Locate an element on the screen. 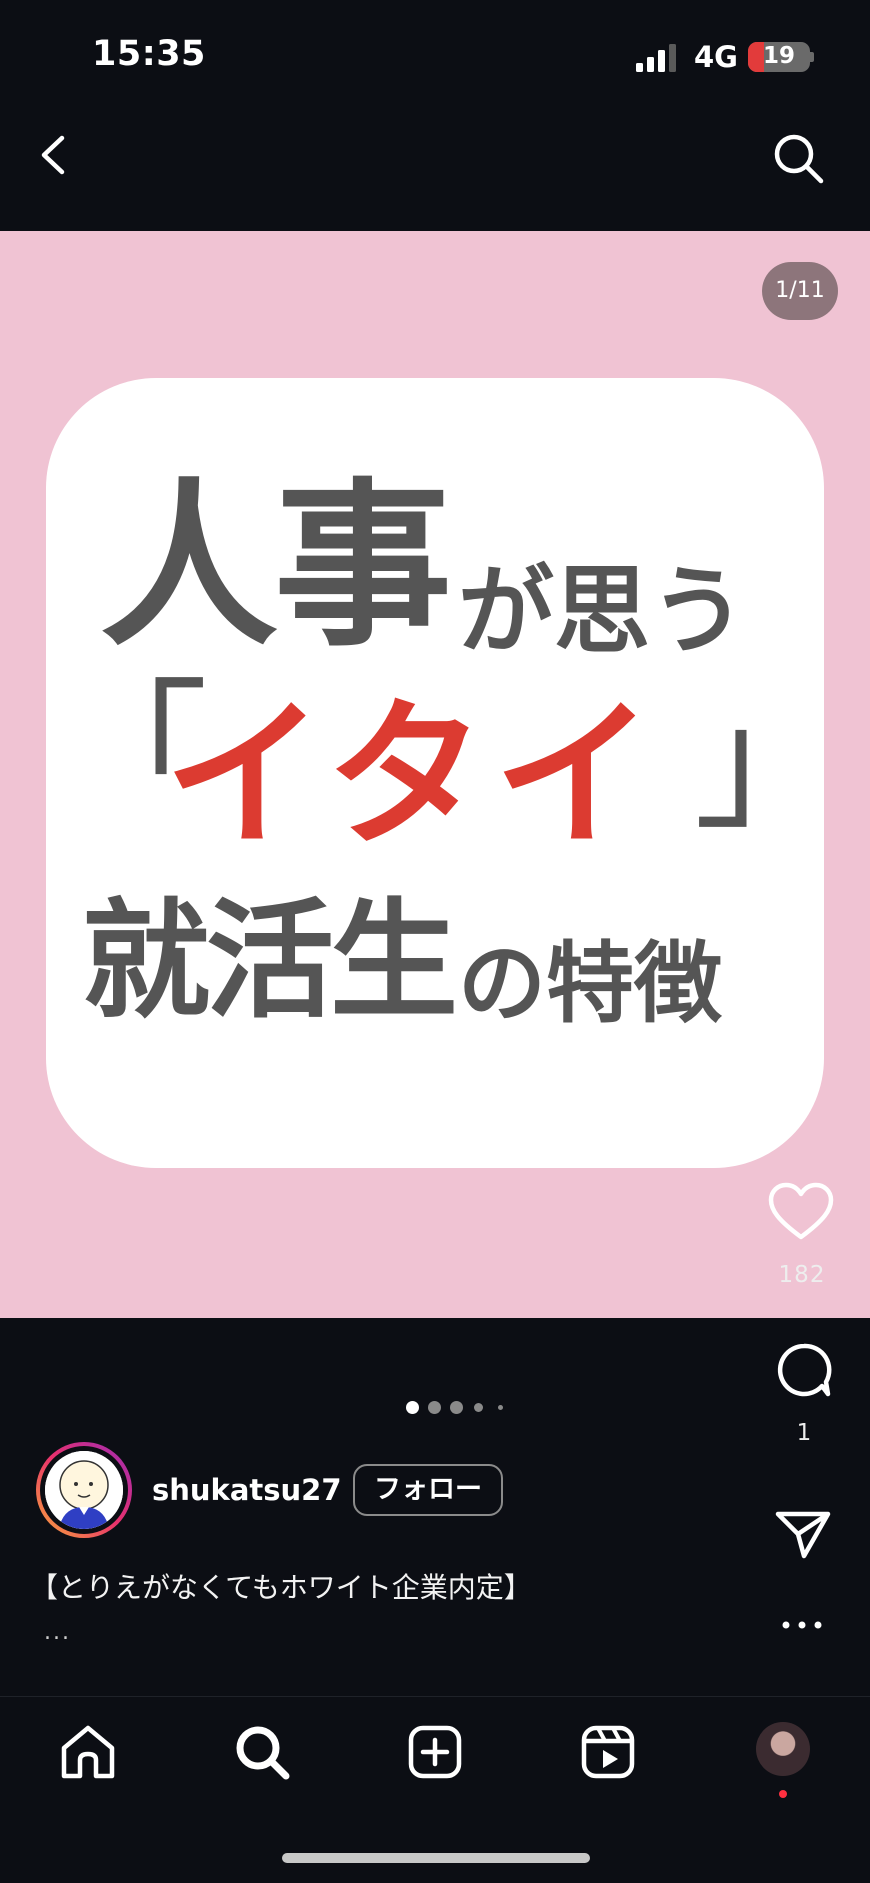  follow-button: フォロー is located at coordinates (428, 1490).